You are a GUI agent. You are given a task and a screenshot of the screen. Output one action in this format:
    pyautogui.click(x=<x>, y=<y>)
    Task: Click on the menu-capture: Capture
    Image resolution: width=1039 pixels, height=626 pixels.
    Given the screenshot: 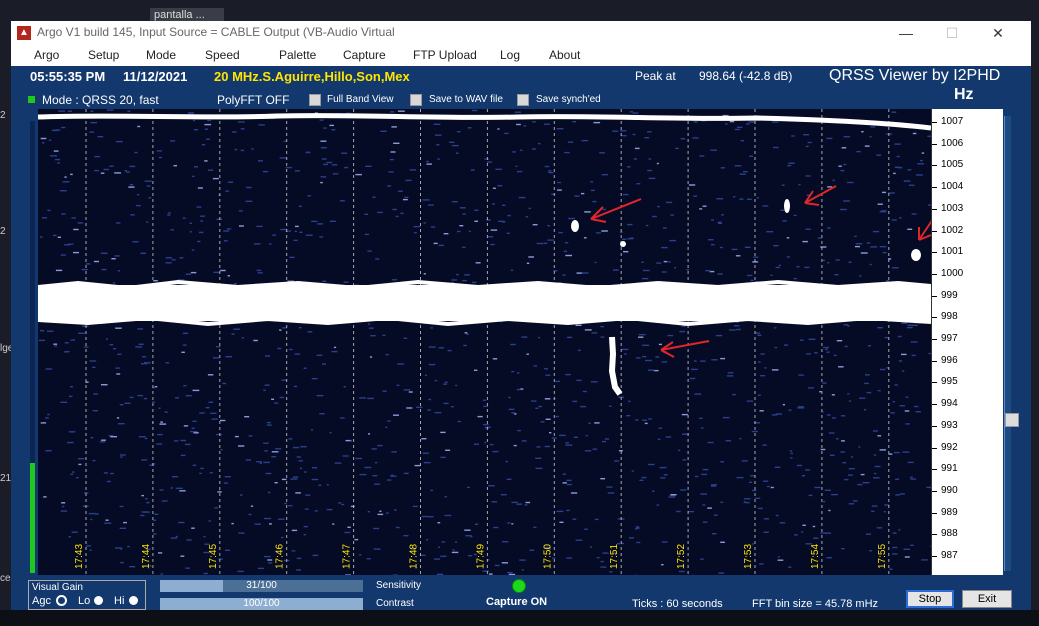 What is the action you would take?
    pyautogui.click(x=364, y=55)
    